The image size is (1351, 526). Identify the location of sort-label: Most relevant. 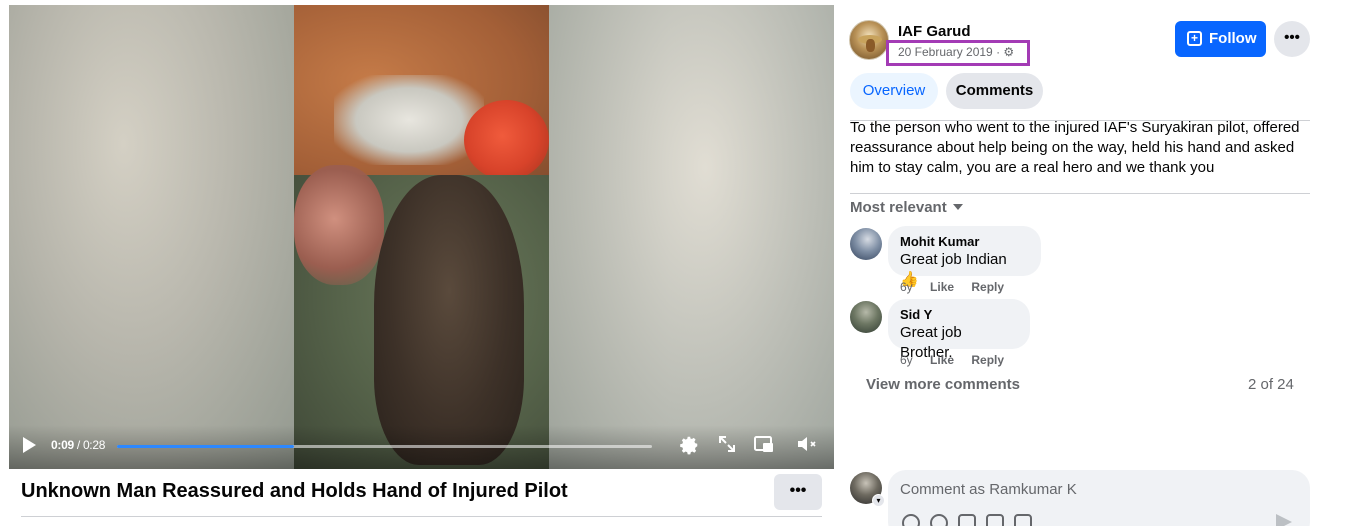
(898, 207).